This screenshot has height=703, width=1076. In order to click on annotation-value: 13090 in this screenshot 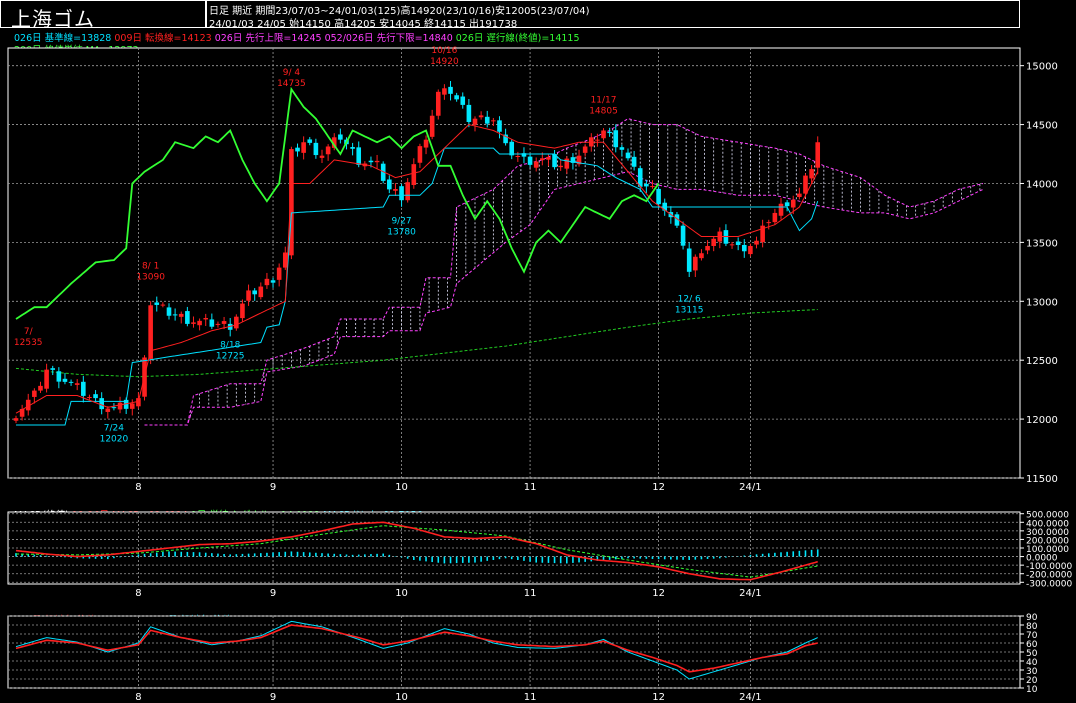, I will do `click(150, 278)`.